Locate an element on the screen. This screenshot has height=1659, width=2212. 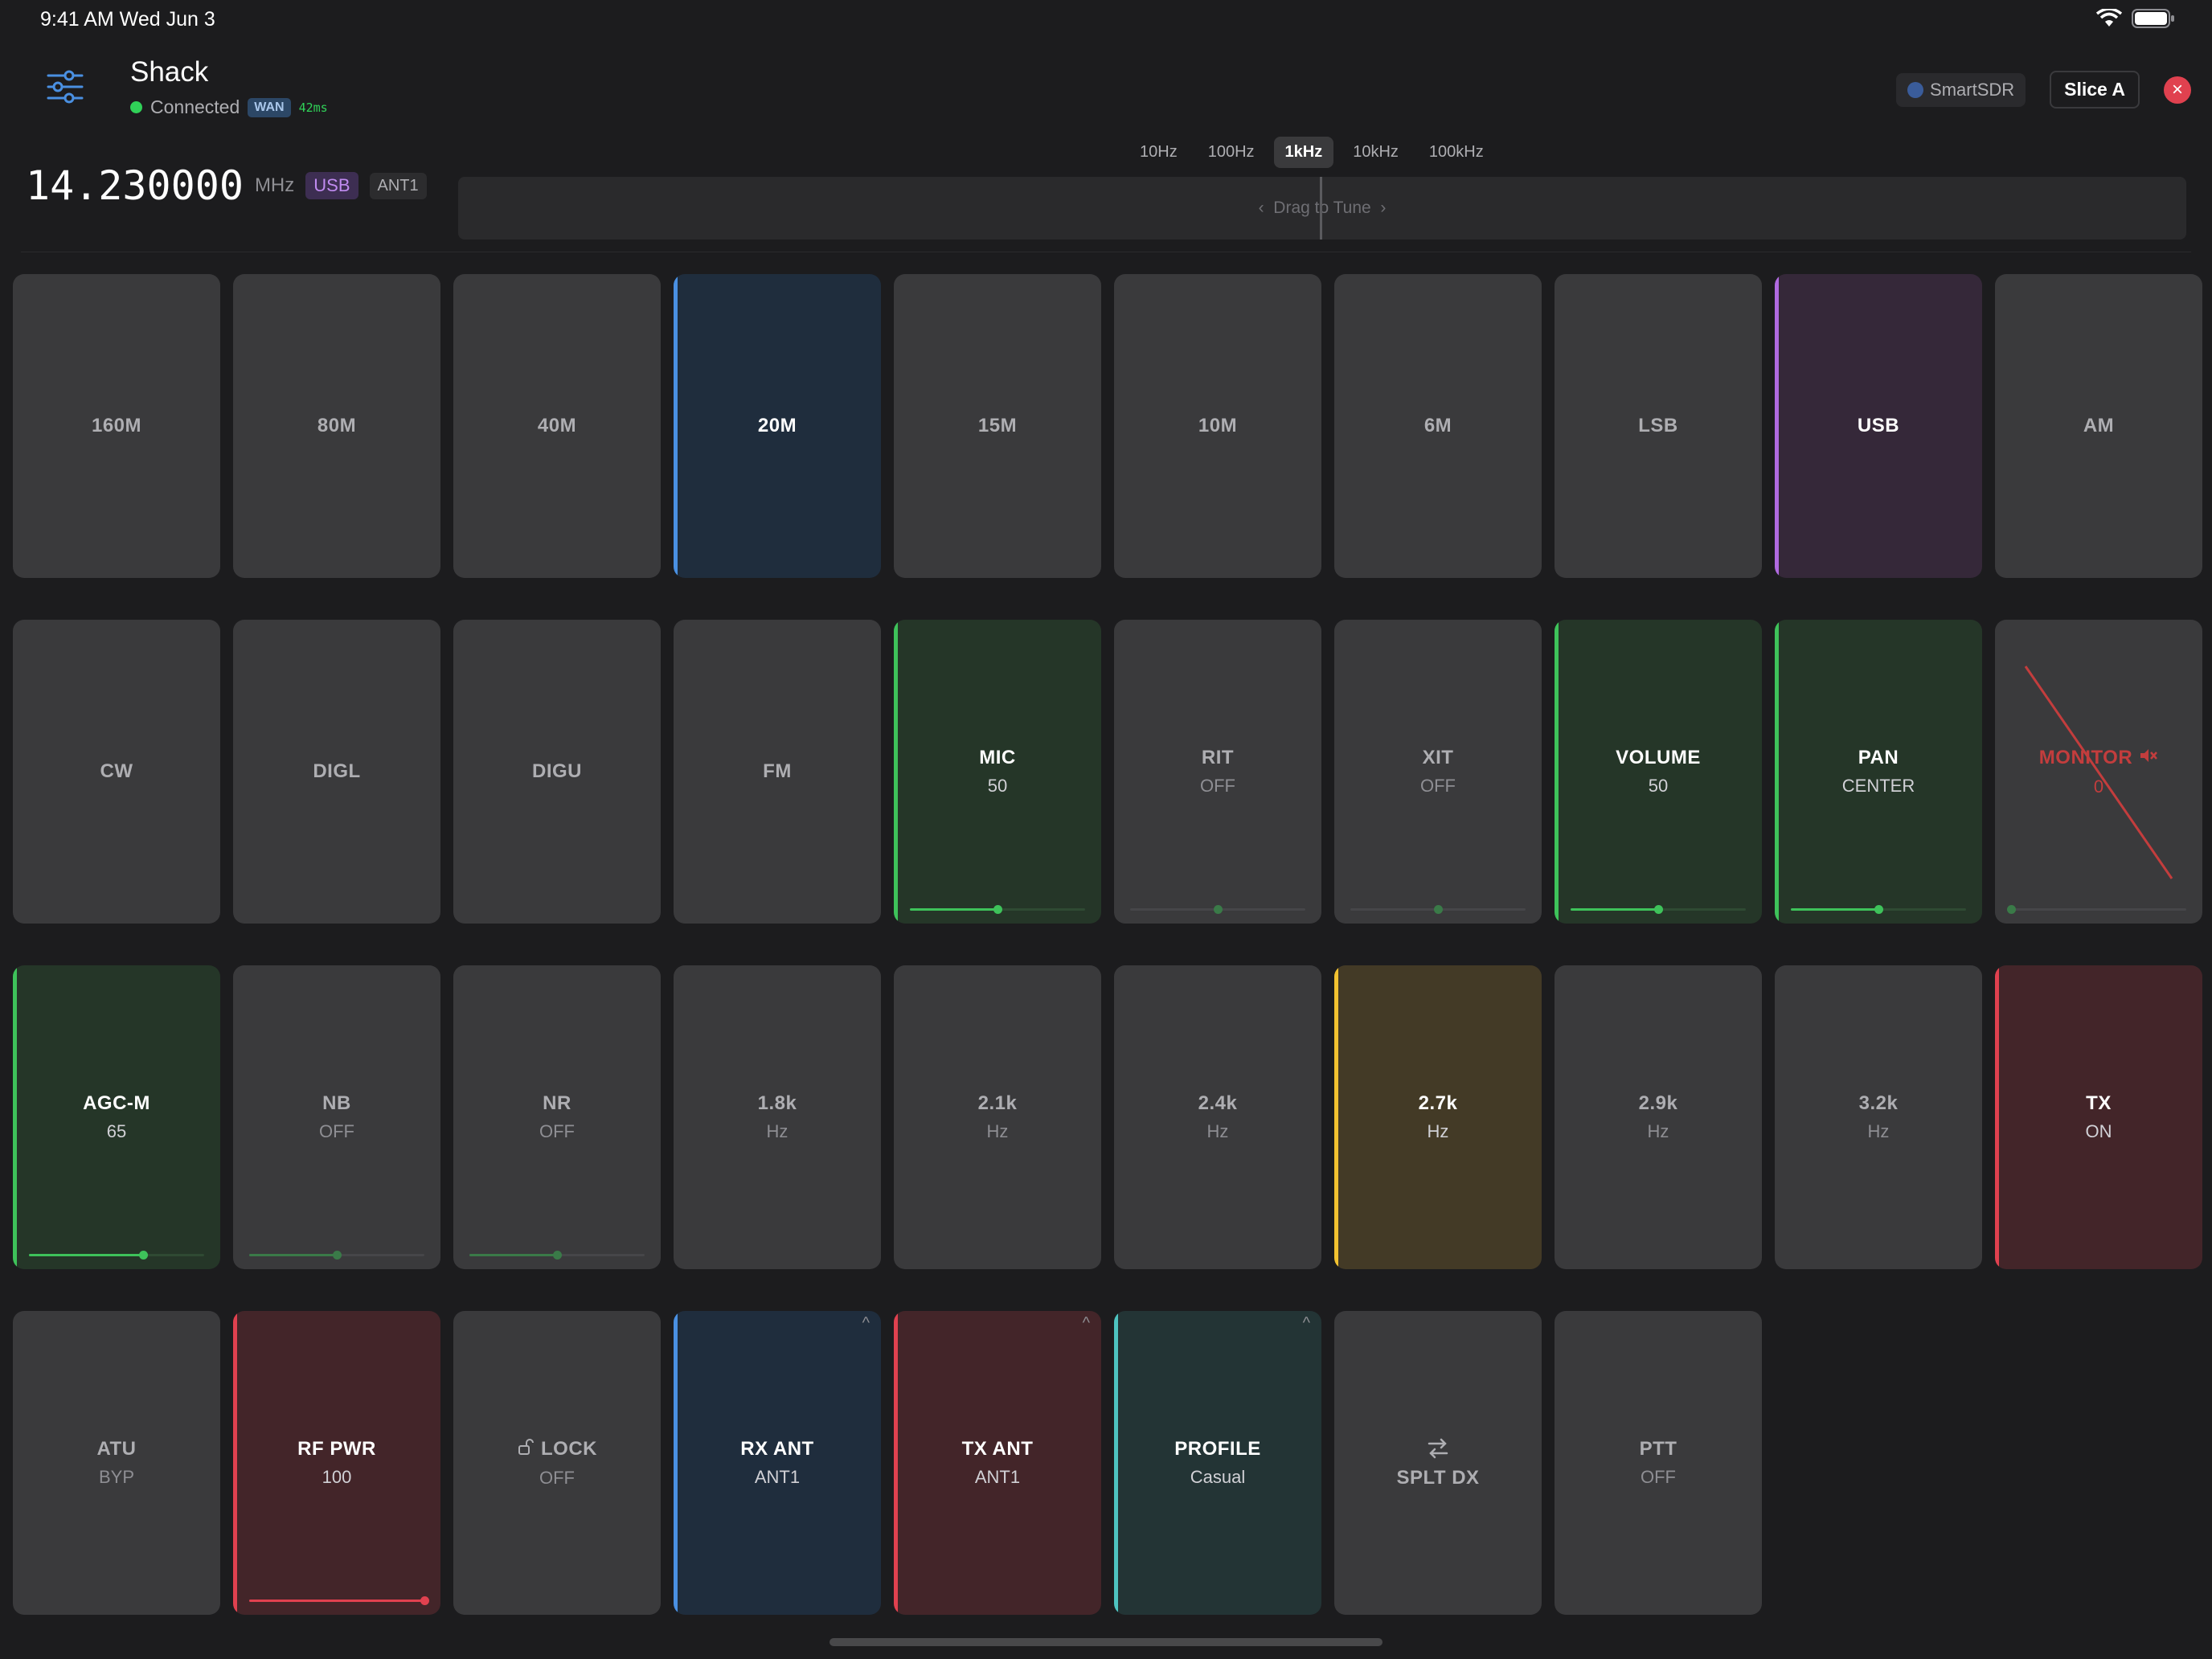
tile-nr: NR OFF is located at coordinates (557, 1117).